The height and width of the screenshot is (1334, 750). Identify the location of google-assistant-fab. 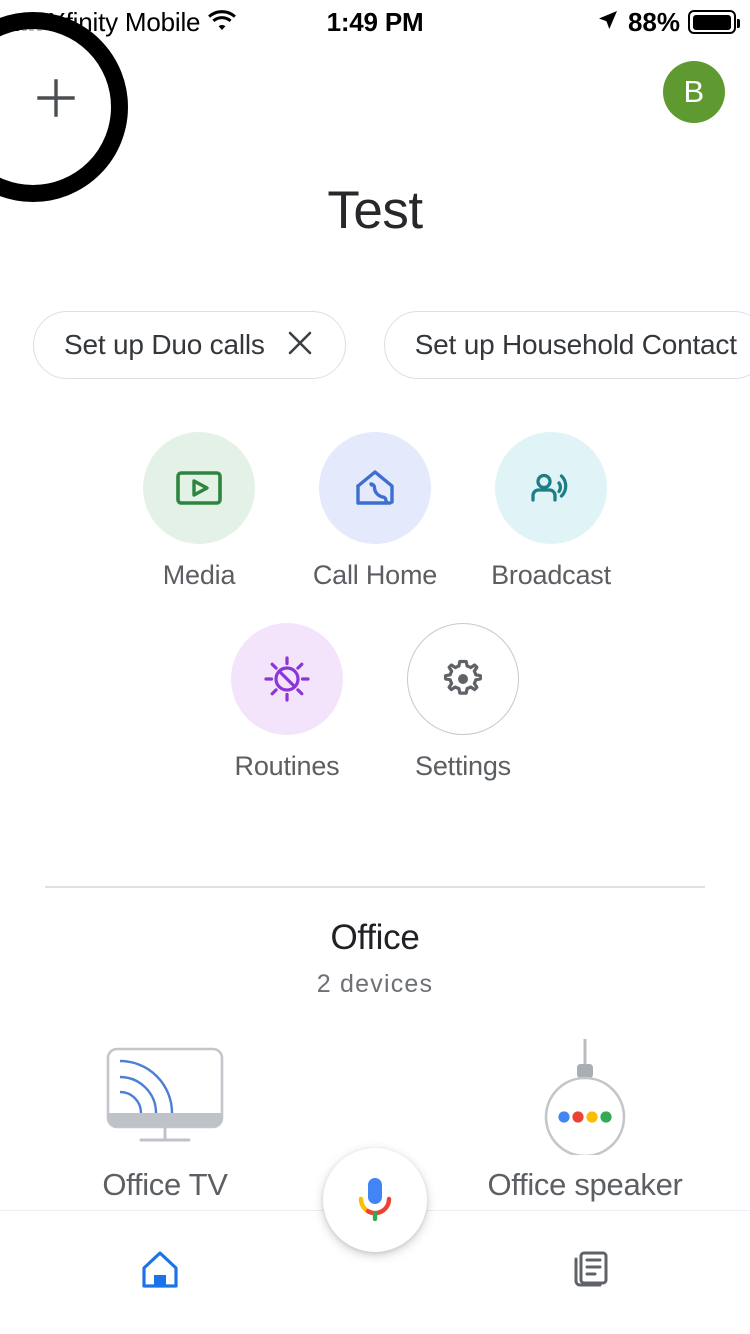
(375, 1200).